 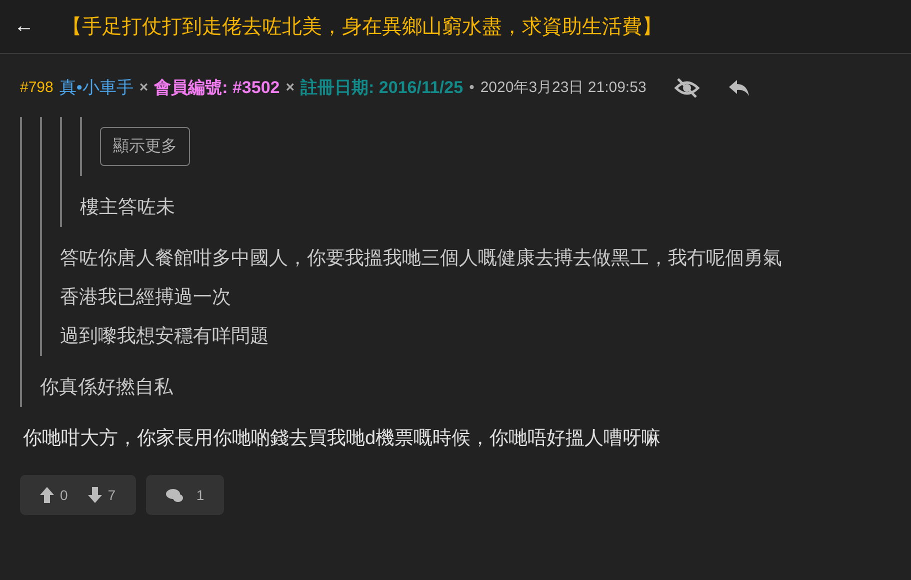 What do you see at coordinates (687, 87) in the screenshot?
I see `hide-icon` at bounding box center [687, 87].